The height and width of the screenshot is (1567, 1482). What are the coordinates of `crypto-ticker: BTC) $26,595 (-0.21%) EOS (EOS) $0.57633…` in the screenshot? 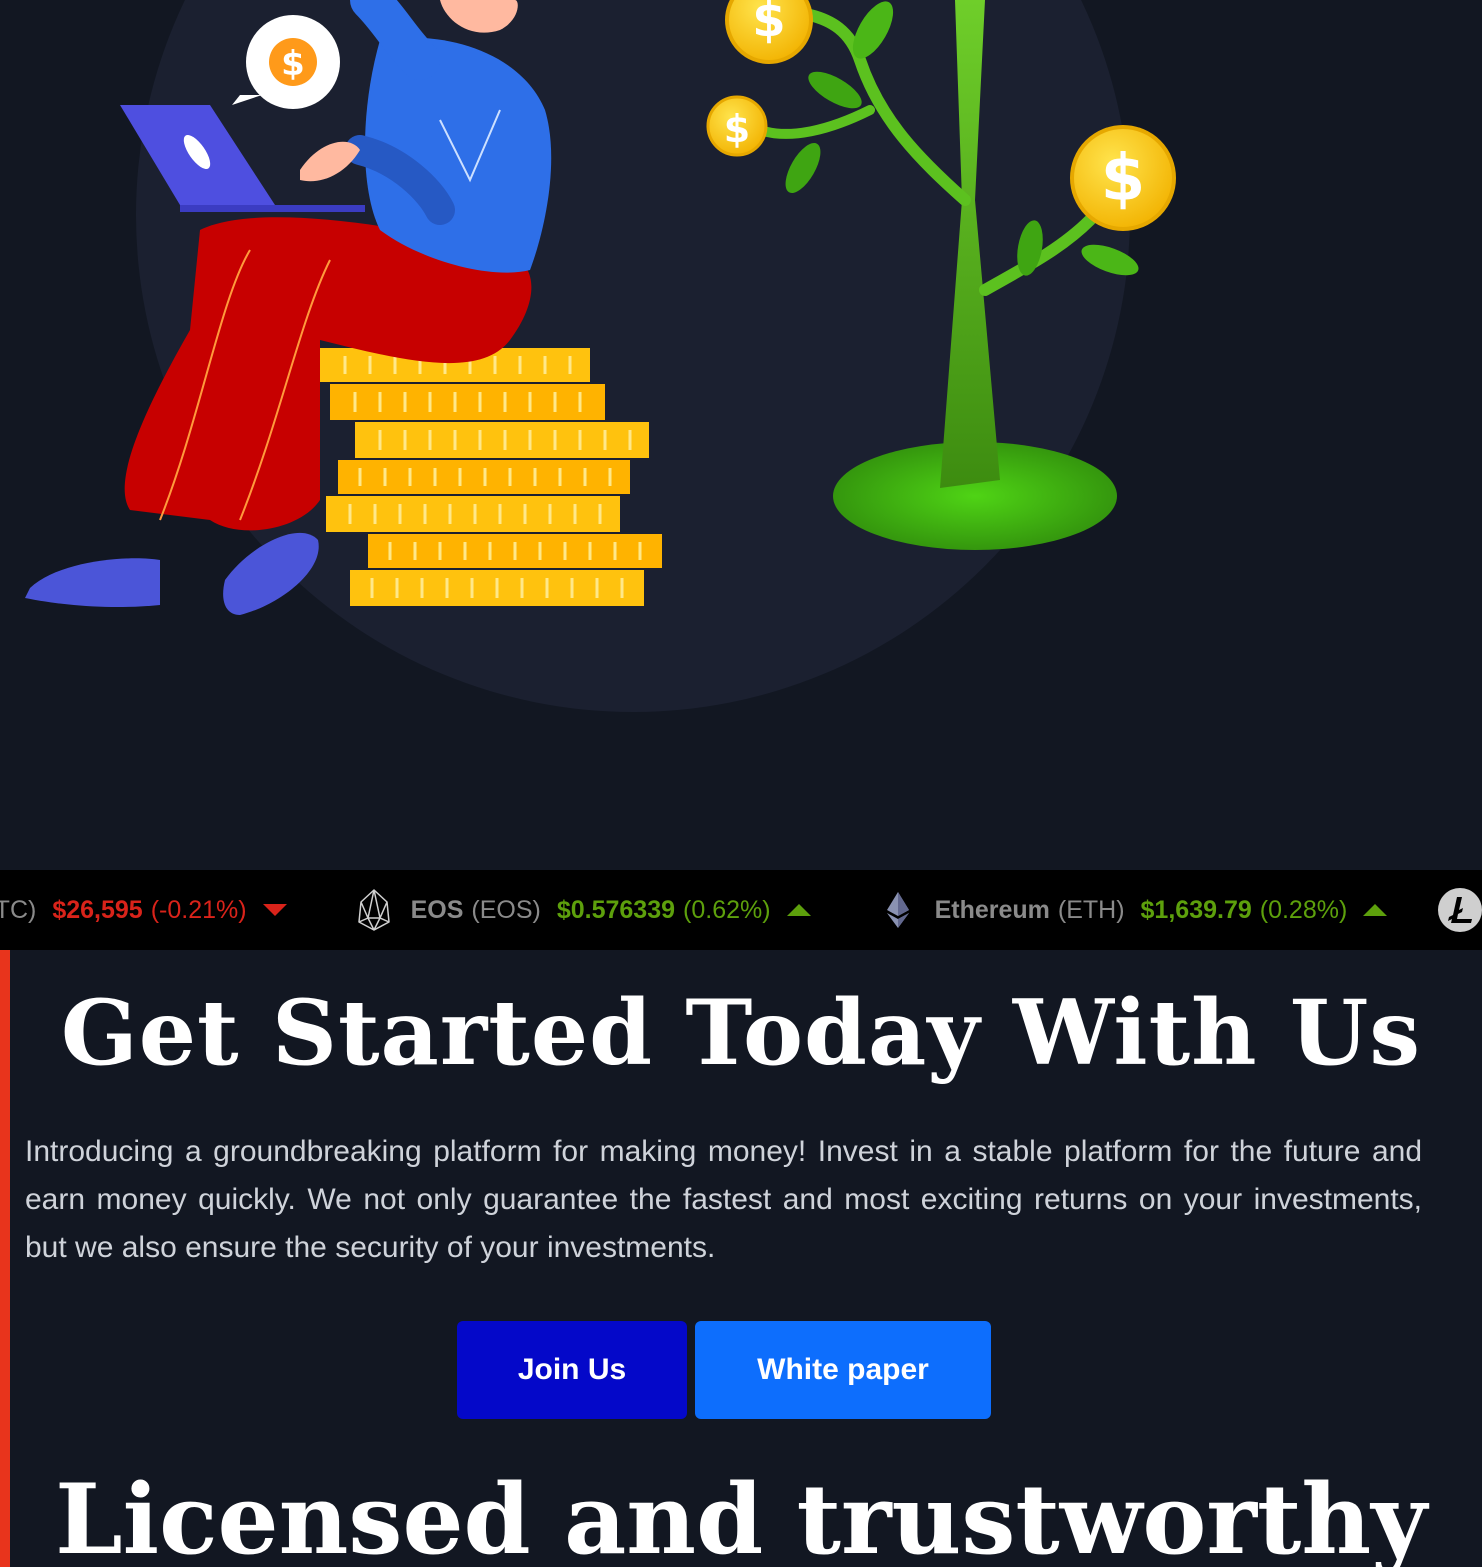 It's located at (741, 910).